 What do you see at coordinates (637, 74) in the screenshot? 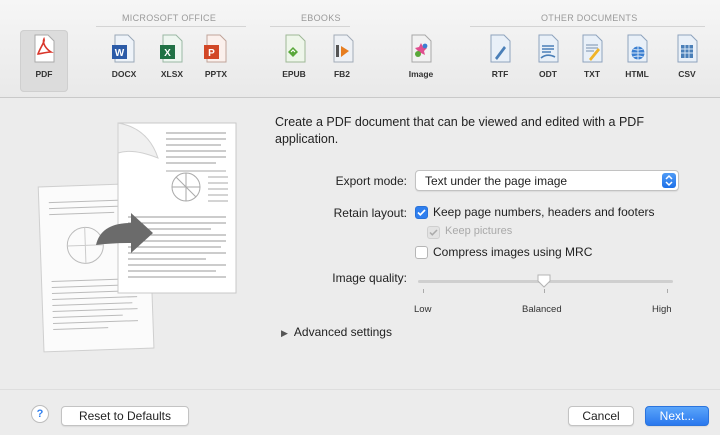
I see `format-label: HTML` at bounding box center [637, 74].